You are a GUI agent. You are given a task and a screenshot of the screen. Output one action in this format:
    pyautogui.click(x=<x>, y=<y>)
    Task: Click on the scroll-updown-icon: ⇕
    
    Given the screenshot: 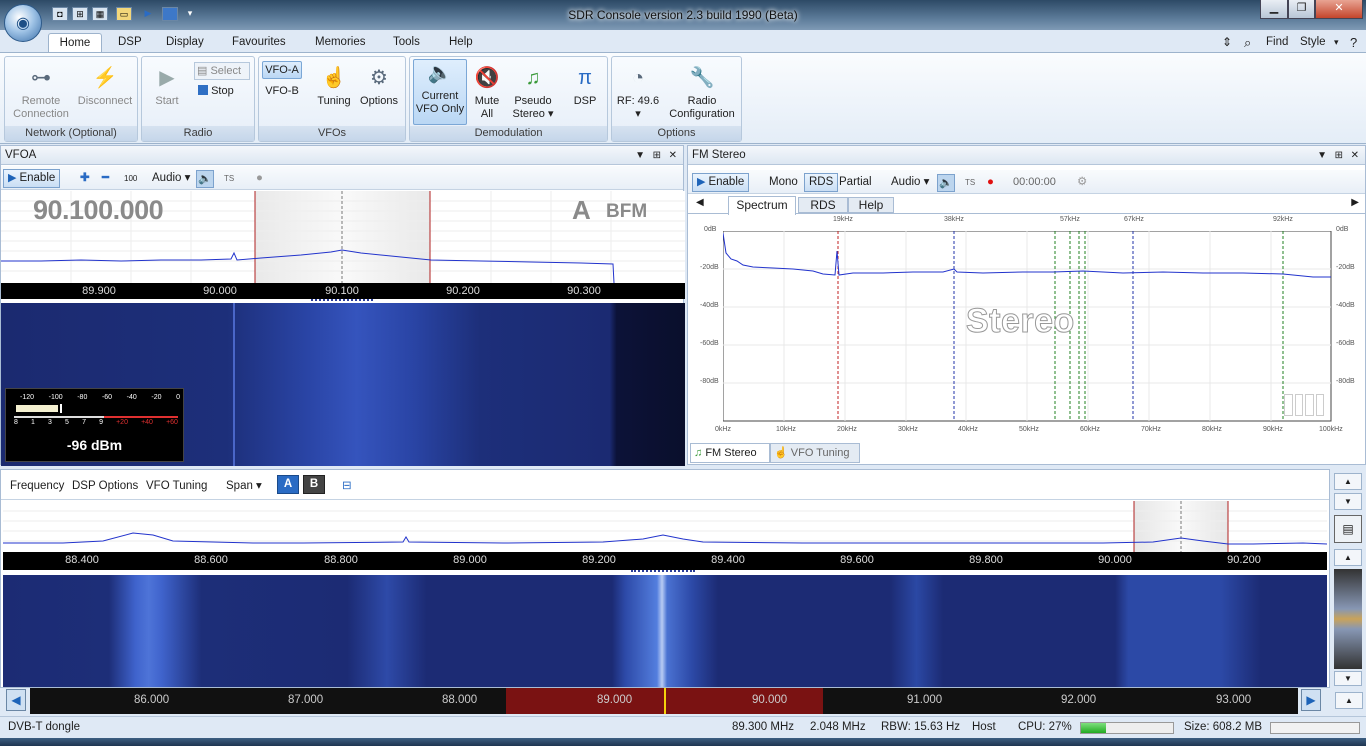 What is the action you would take?
    pyautogui.click(x=1227, y=42)
    